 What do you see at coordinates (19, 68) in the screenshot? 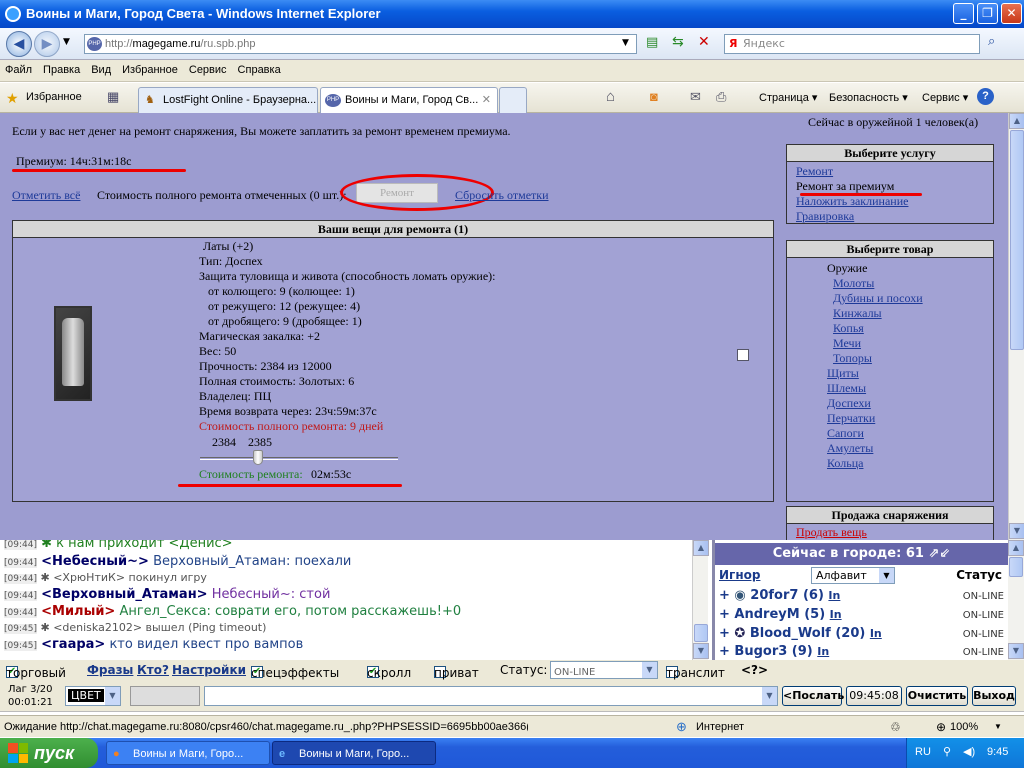
I see `menu-file: Файл` at bounding box center [19, 68].